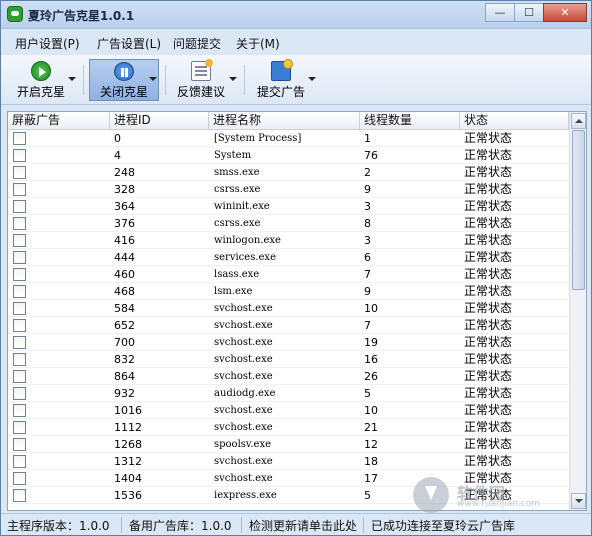 Image resolution: width=592 pixels, height=536 pixels. What do you see at coordinates (258, 43) in the screenshot?
I see `menu-about: 关于(M)` at bounding box center [258, 43].